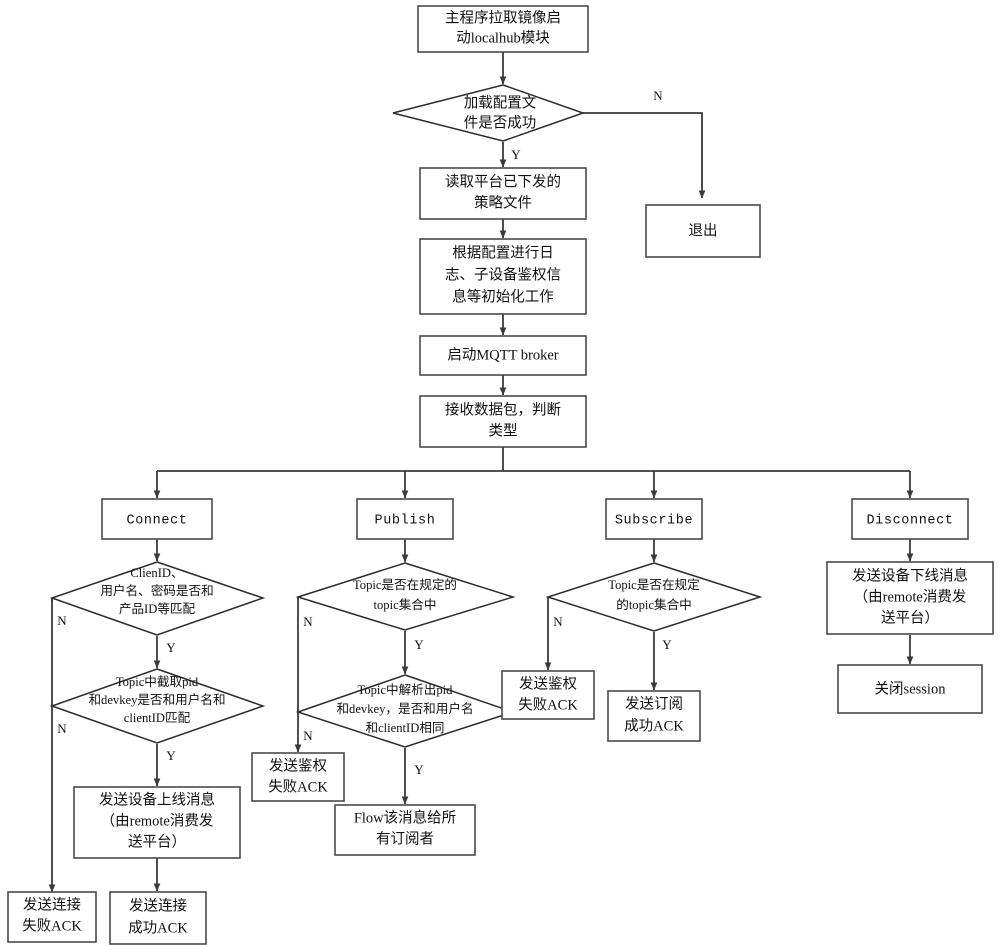 This screenshot has height=945, width=1000. I want to click on edge-label-conn-d1-y: Y, so click(171, 647).